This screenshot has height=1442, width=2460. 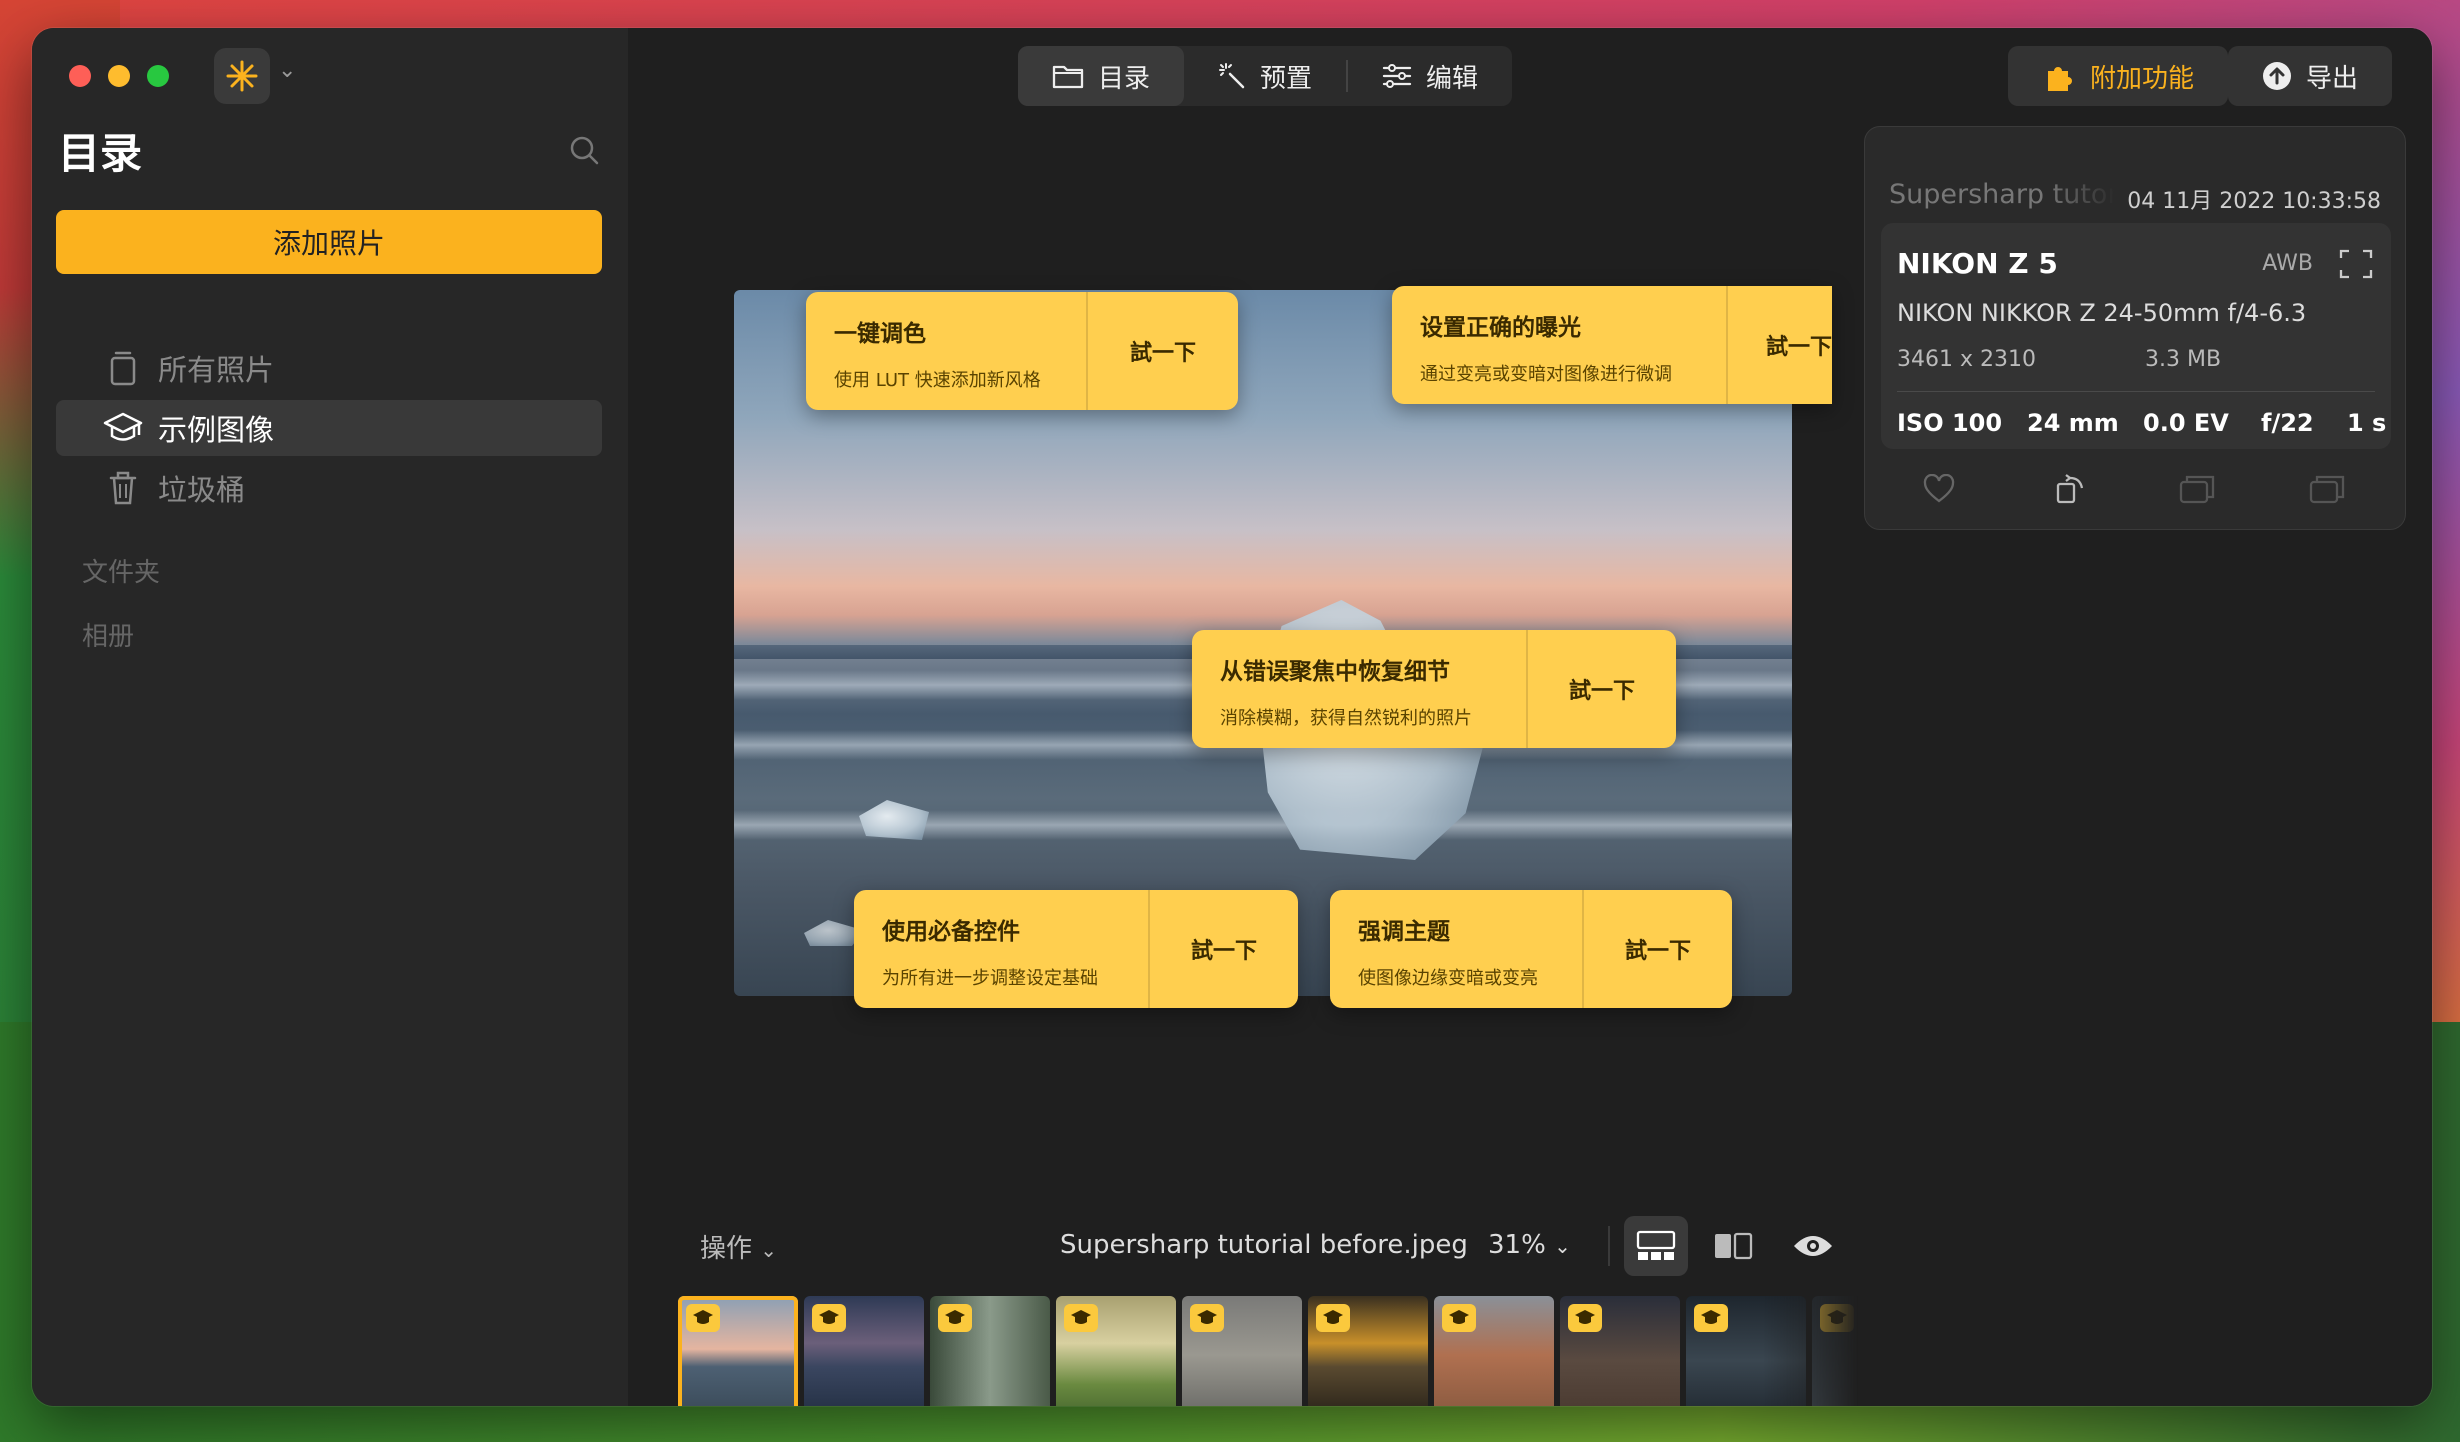 I want to click on paste-settings-icon, so click(x=2327, y=489).